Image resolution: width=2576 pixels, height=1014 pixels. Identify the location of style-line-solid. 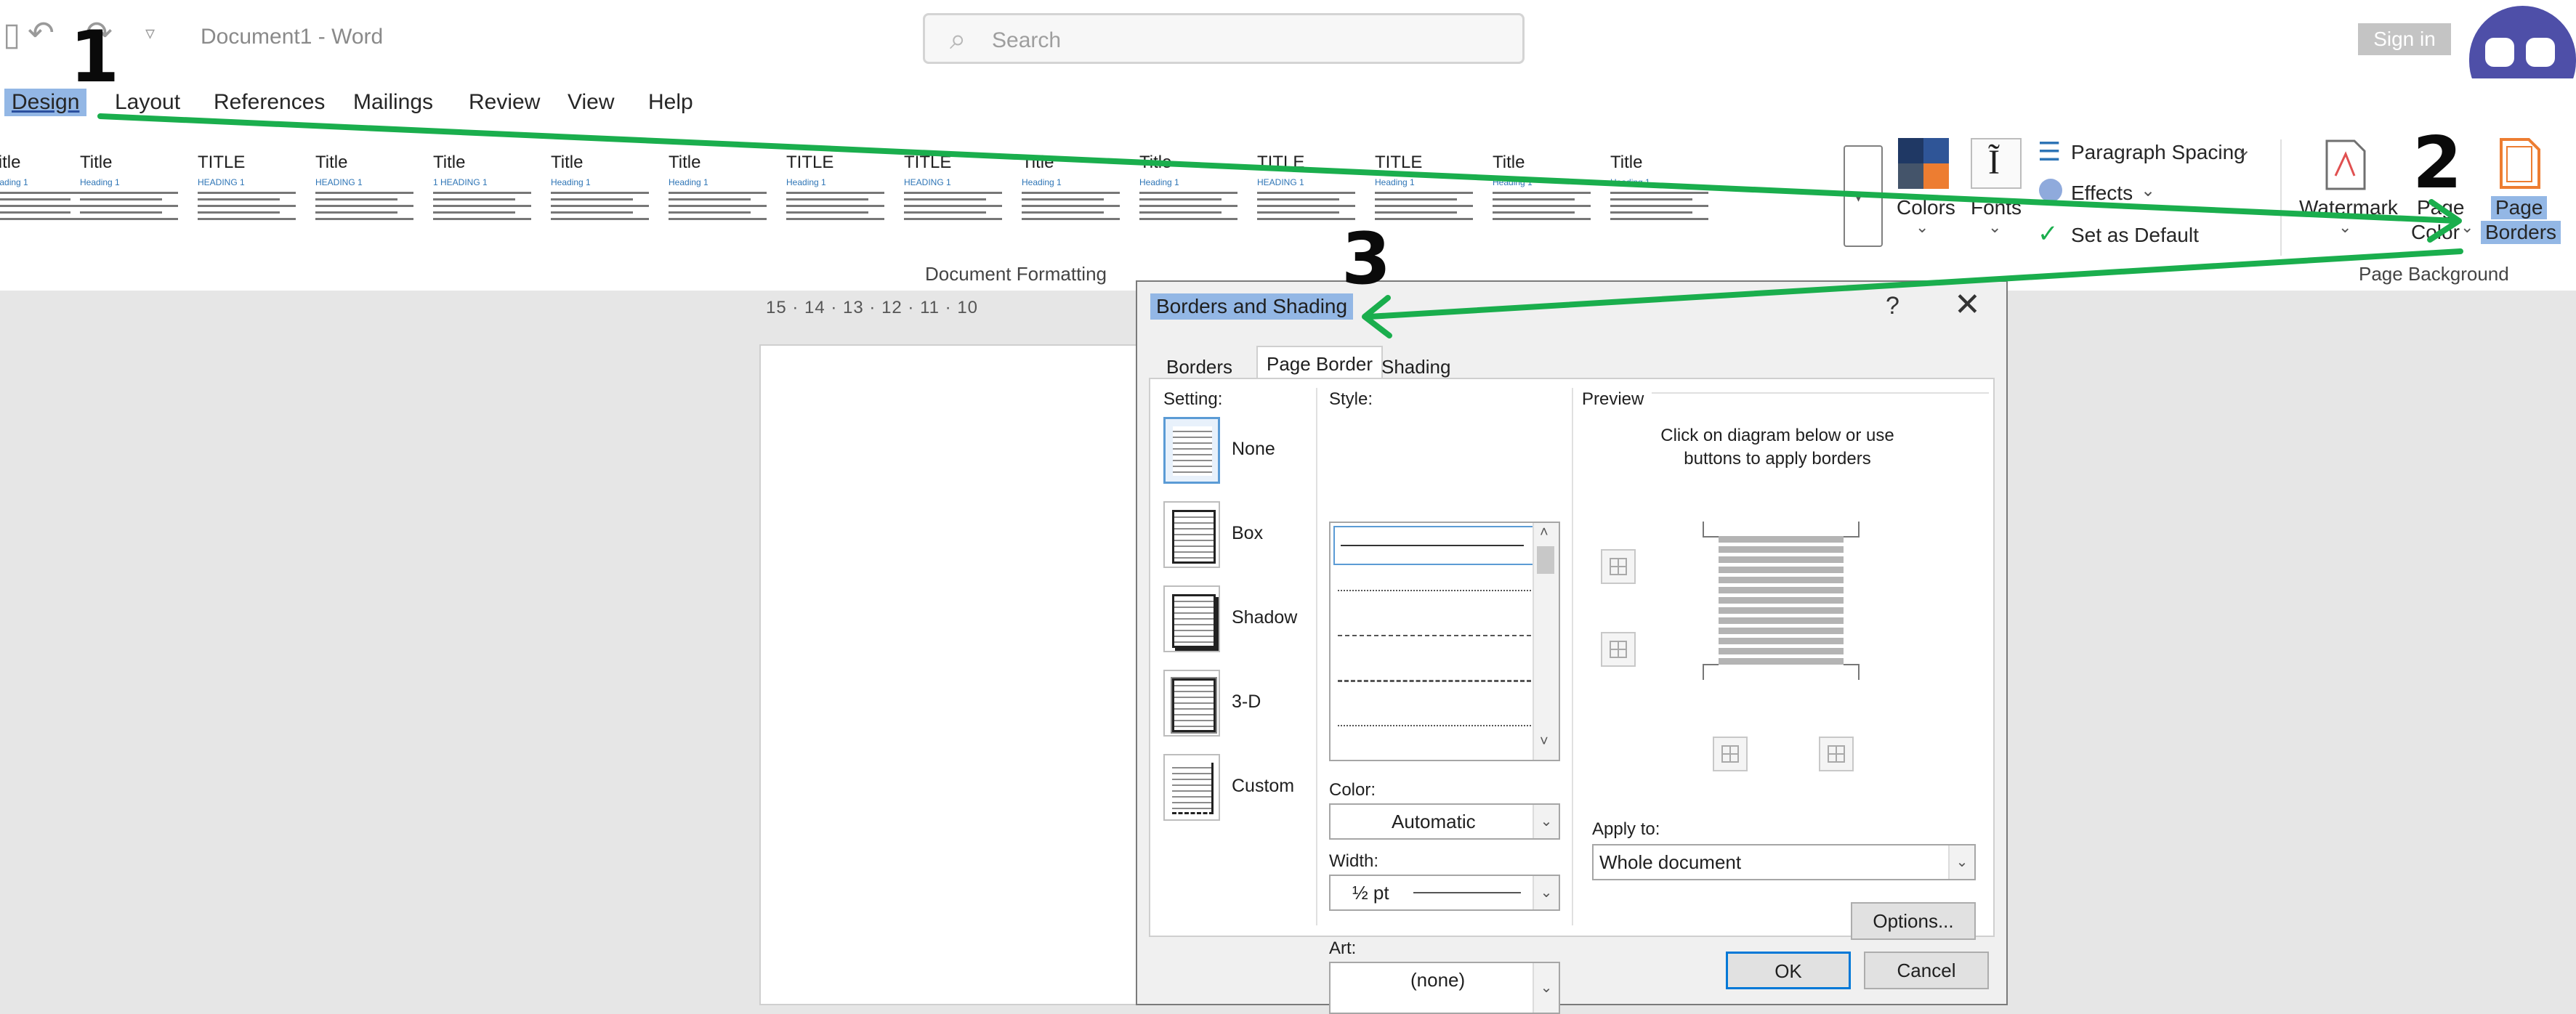
(1433, 545).